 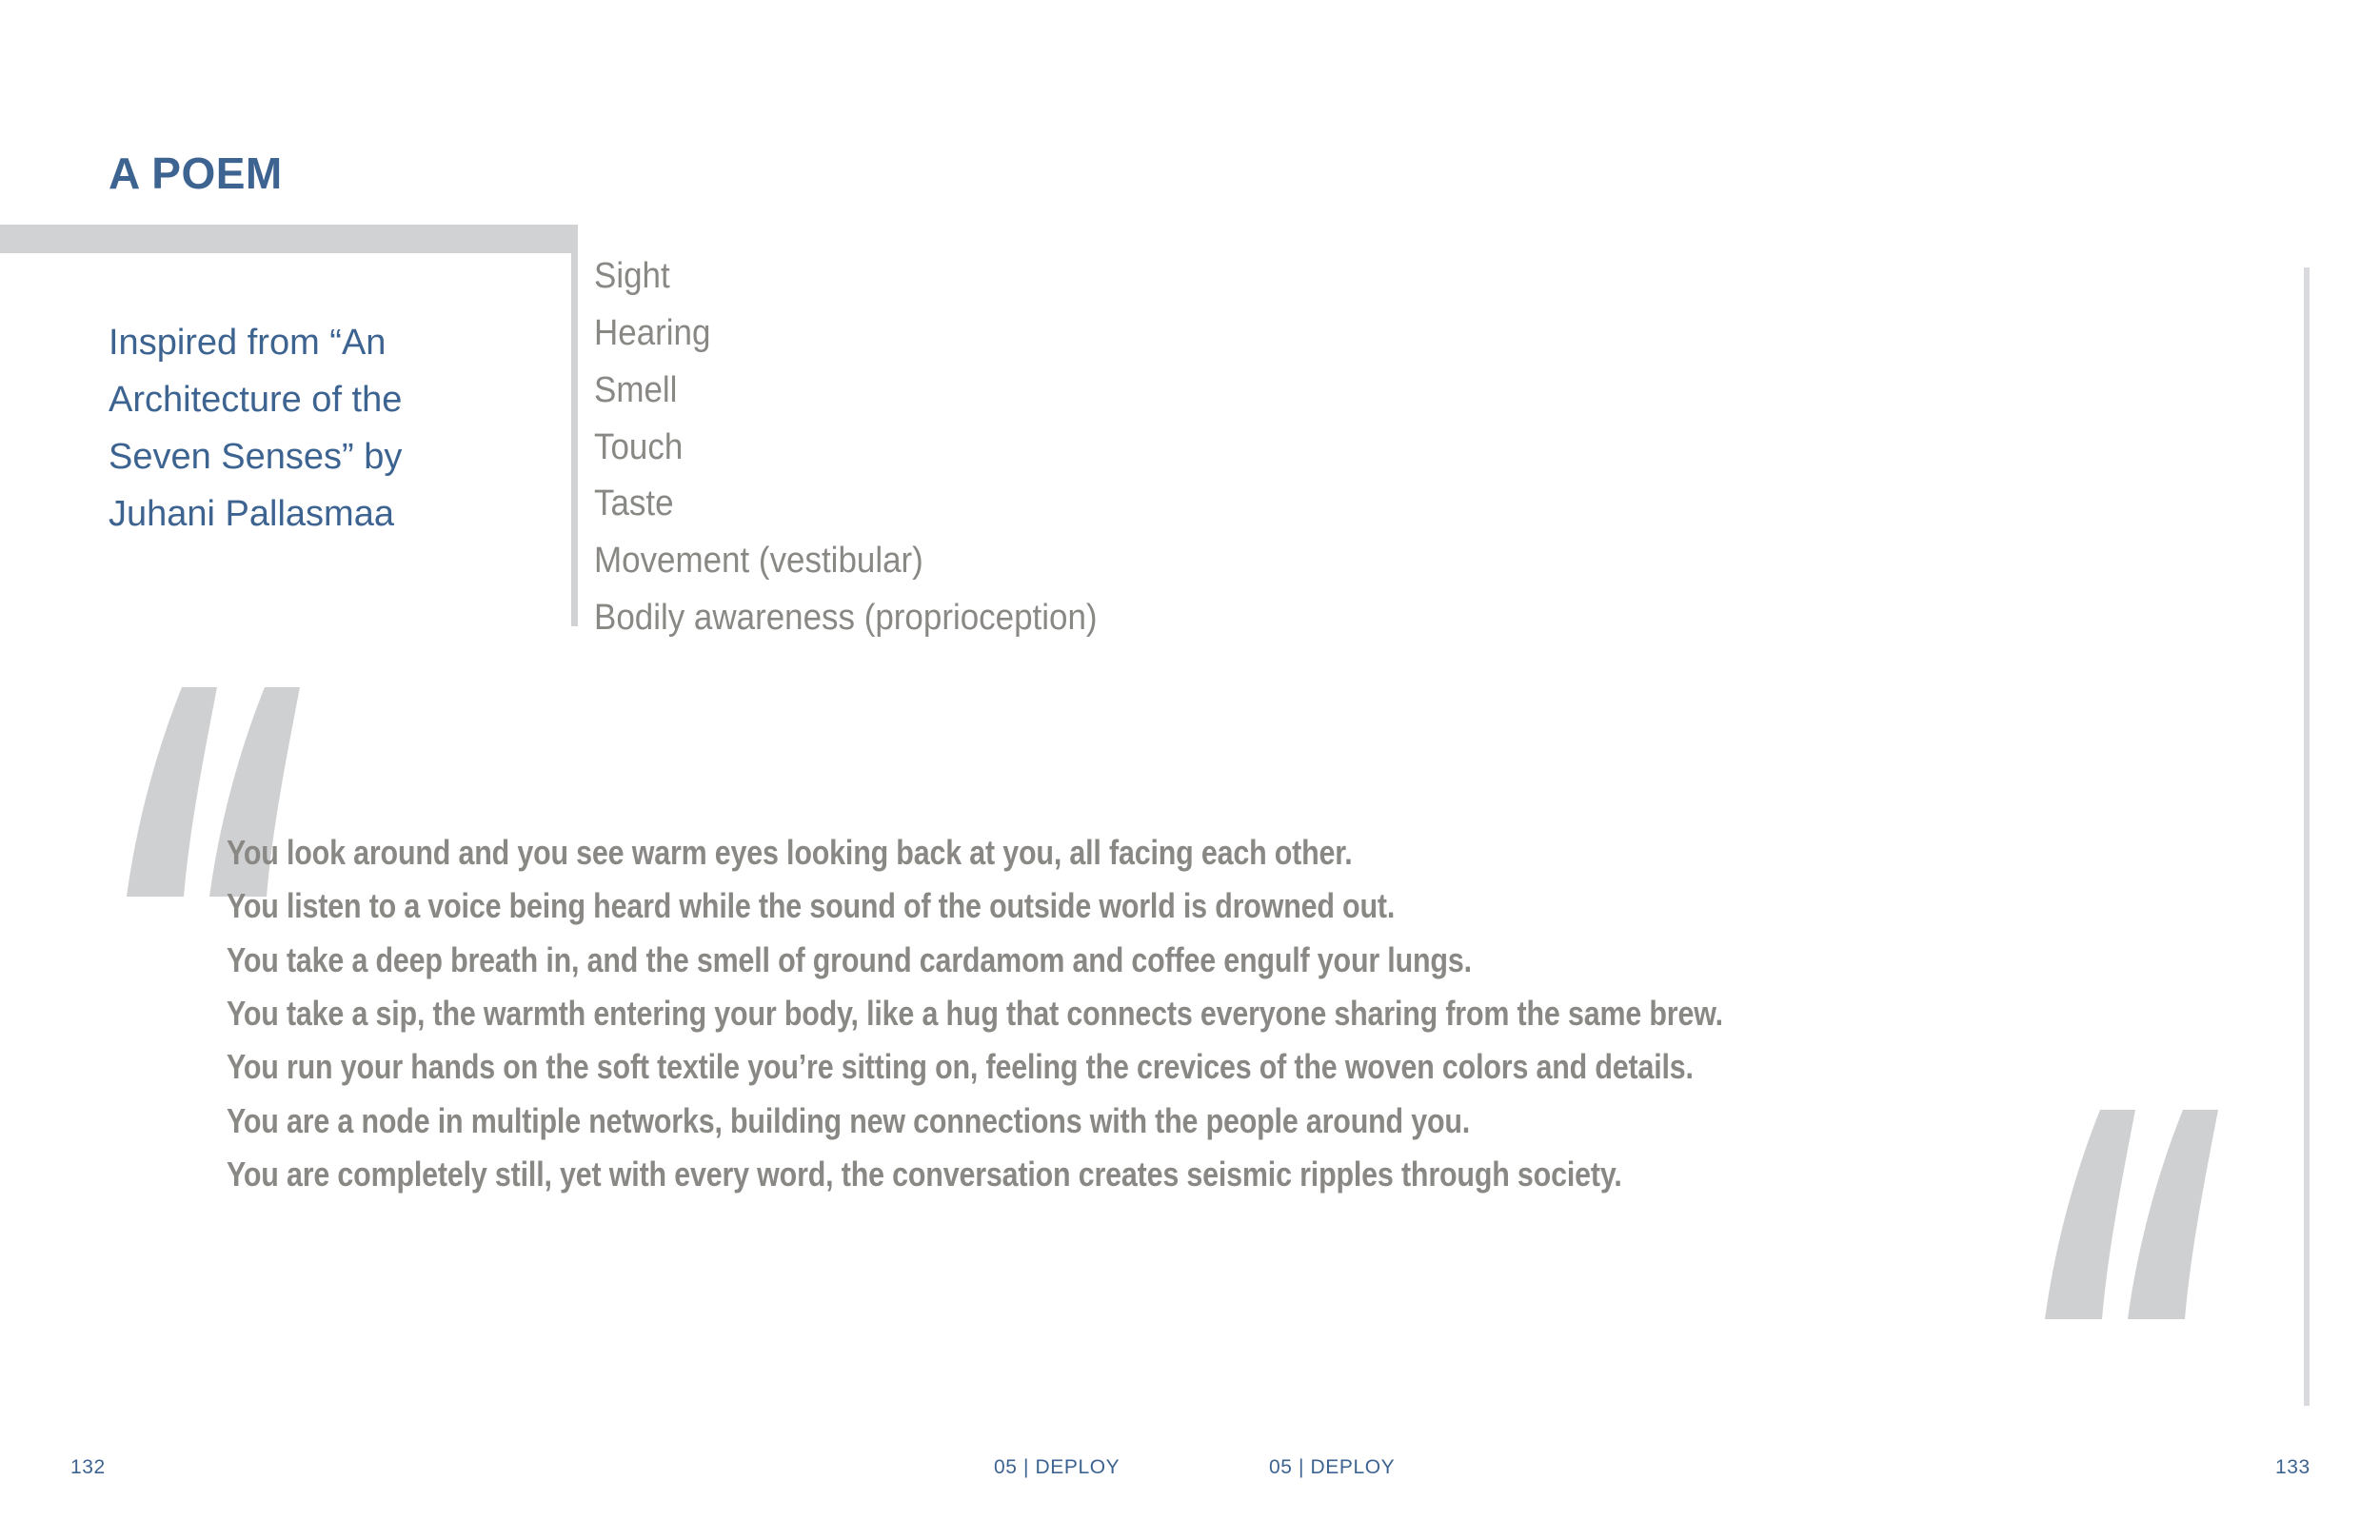 What do you see at coordinates (574, 439) in the screenshot?
I see `left-column-divider` at bounding box center [574, 439].